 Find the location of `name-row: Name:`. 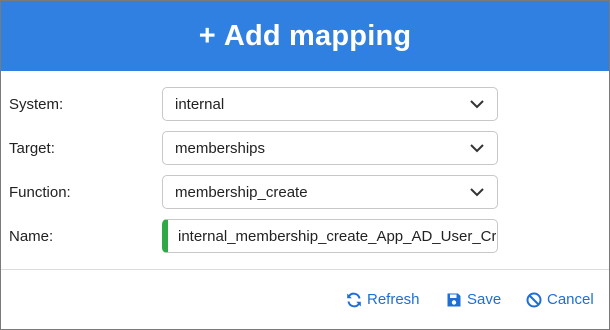

name-row: Name: is located at coordinates (305, 237).